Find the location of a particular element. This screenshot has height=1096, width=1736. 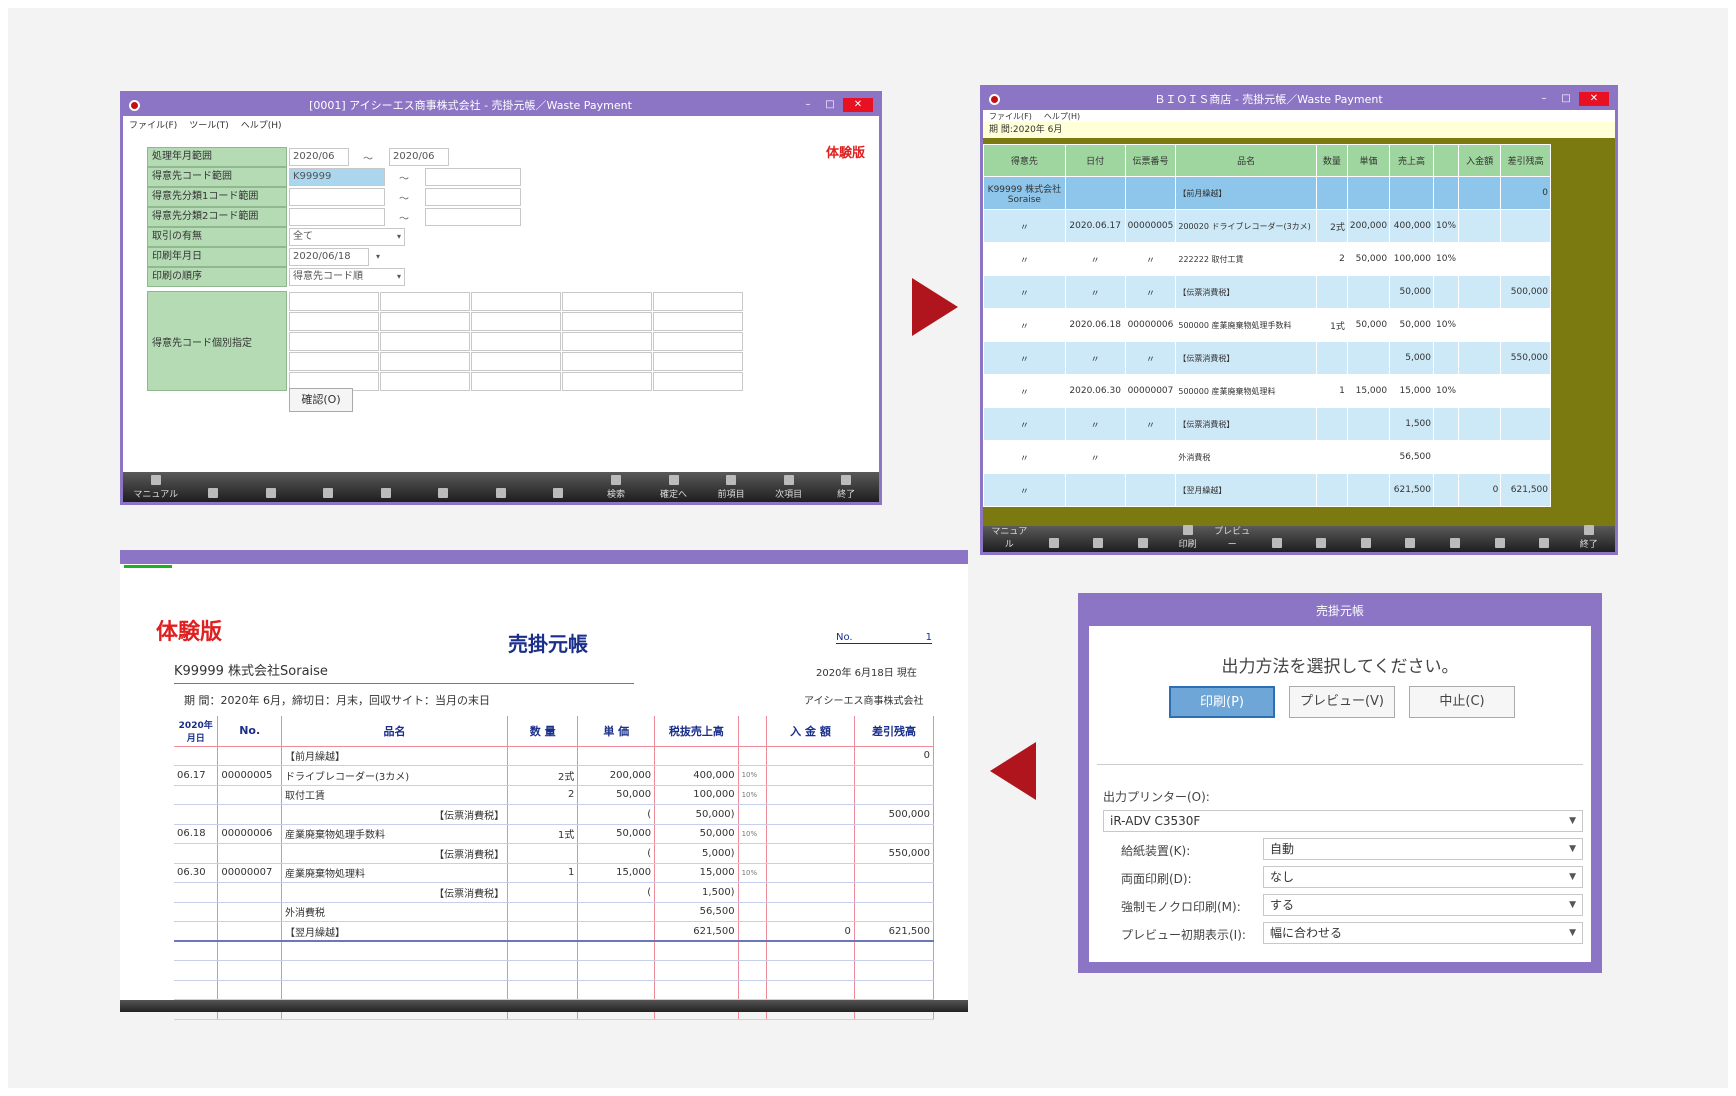

period-from-input: 2020/06 is located at coordinates (319, 157).